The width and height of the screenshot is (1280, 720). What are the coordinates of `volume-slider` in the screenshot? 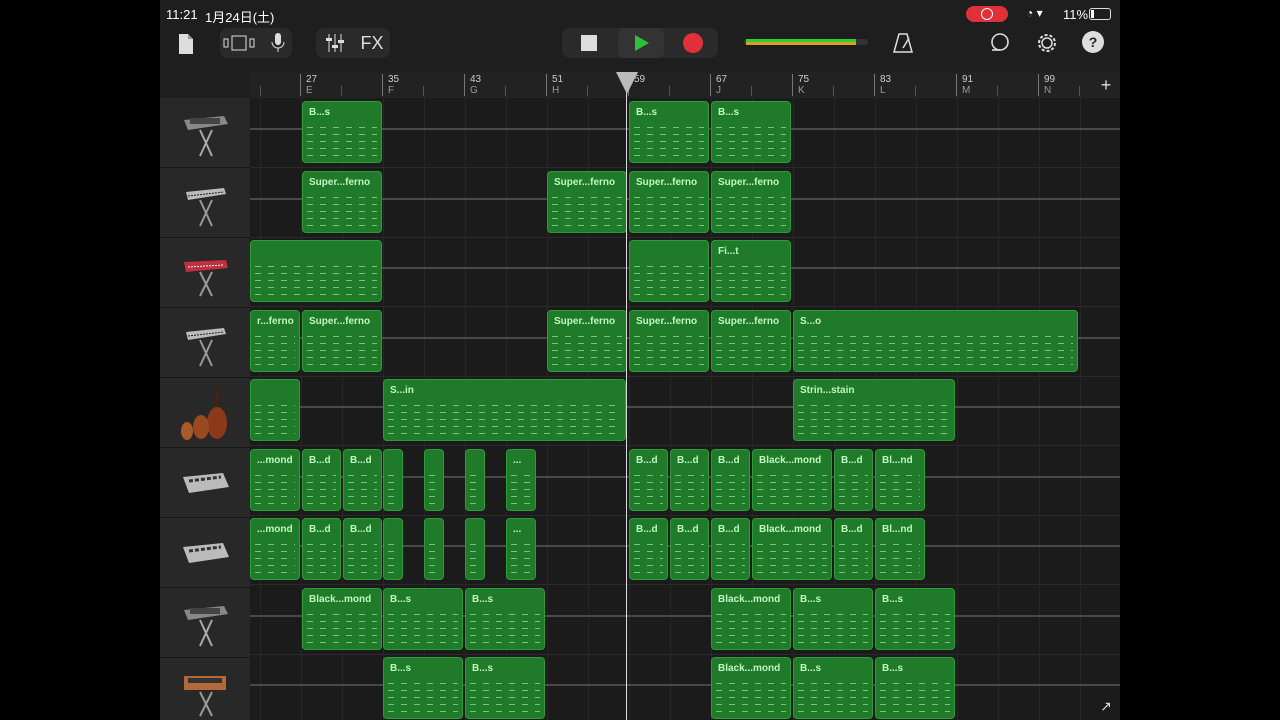 It's located at (806, 42).